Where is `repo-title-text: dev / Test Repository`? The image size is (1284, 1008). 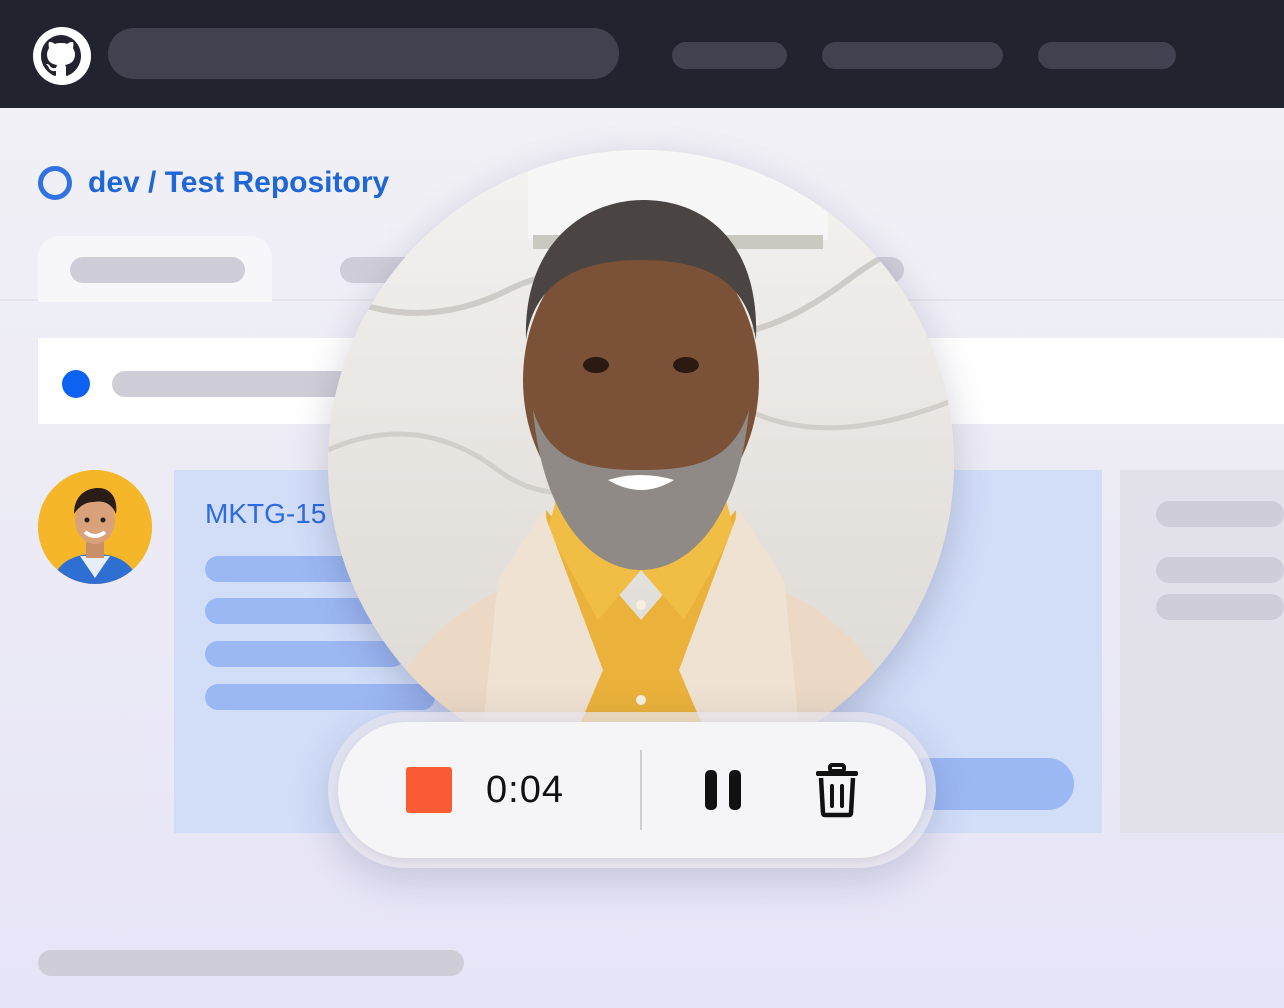
repo-title-text: dev / Test Repository is located at coordinates (239, 182).